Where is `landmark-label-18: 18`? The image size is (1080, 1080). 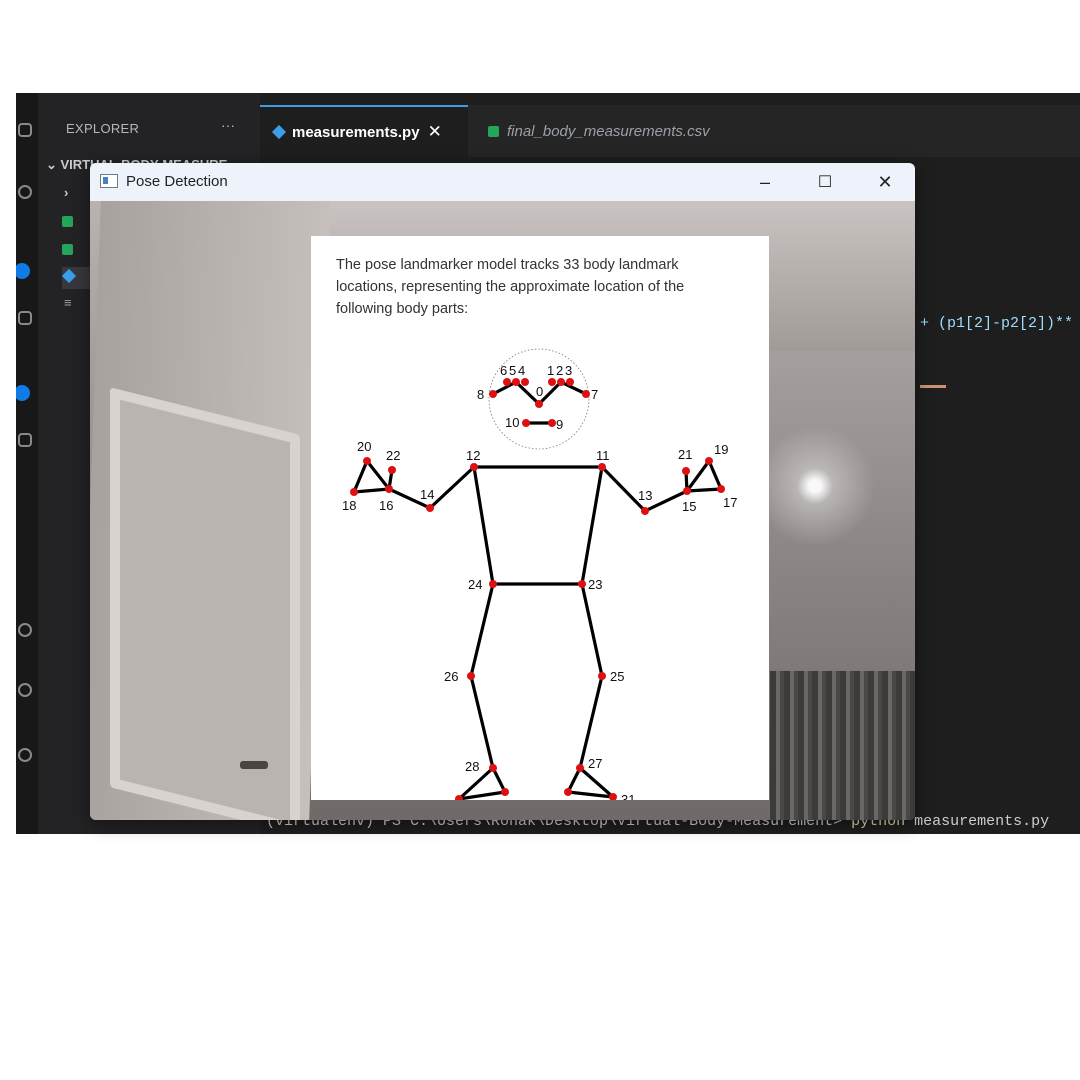 landmark-label-18: 18 is located at coordinates (349, 505).